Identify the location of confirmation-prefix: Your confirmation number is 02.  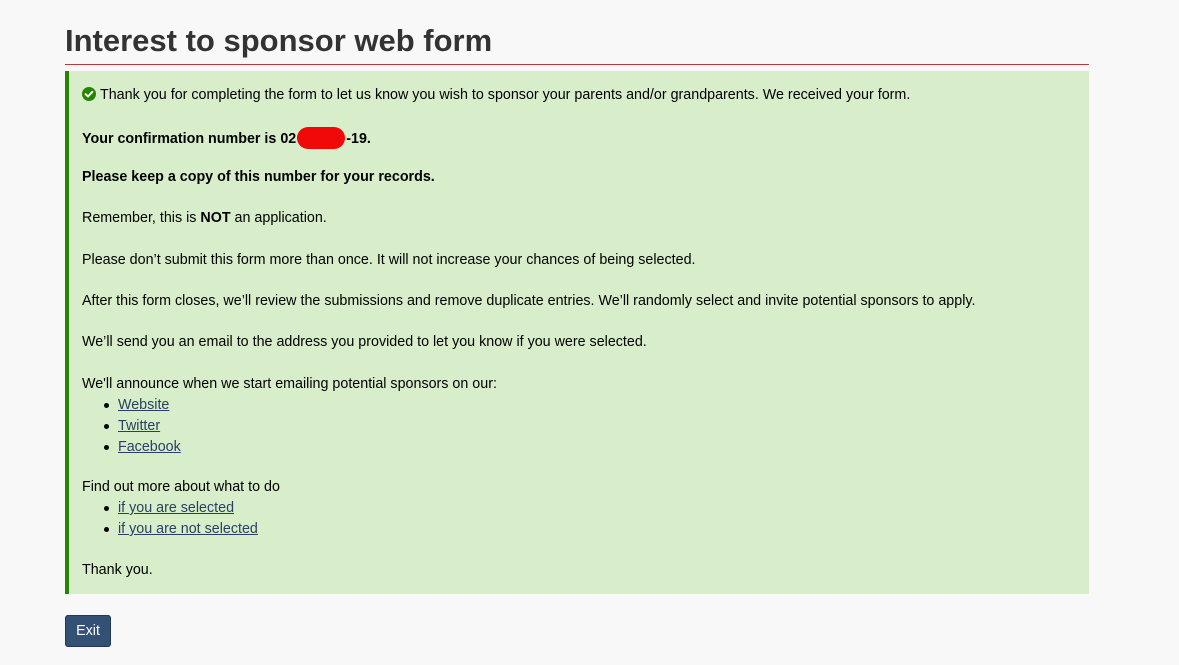
(189, 139).